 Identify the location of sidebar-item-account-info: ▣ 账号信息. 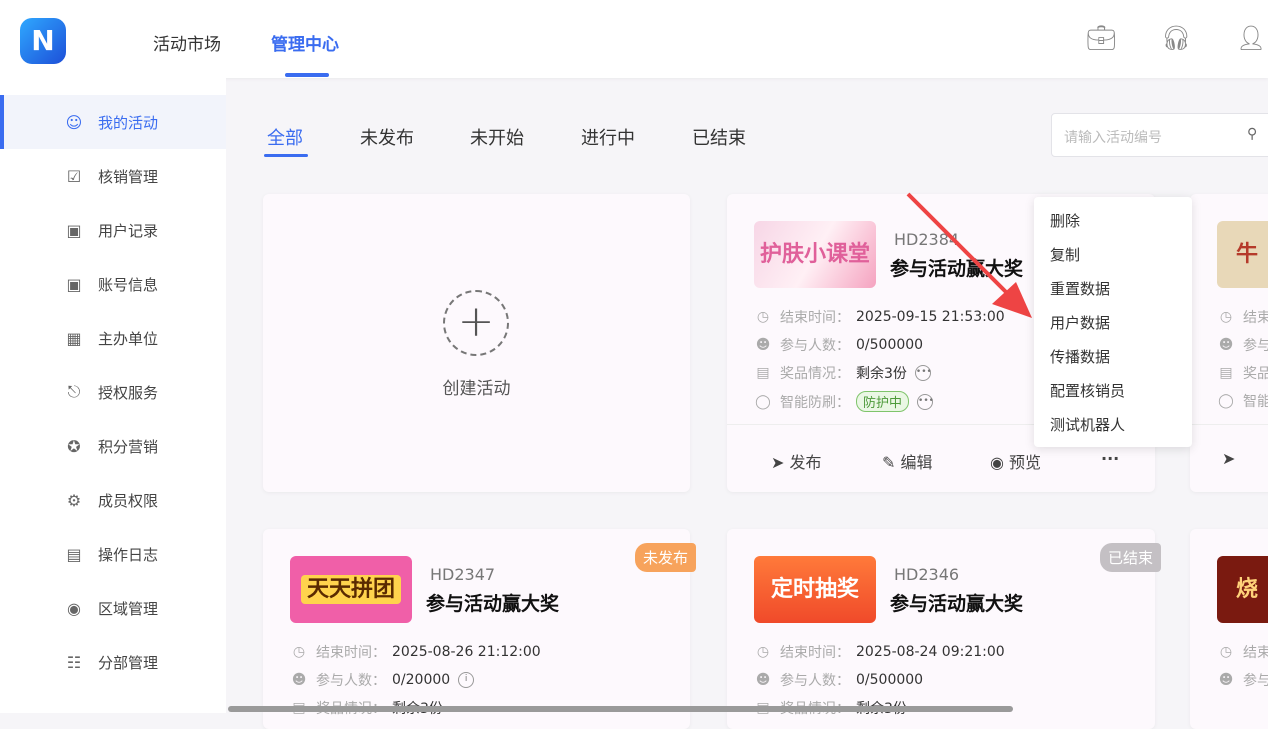
(113, 284).